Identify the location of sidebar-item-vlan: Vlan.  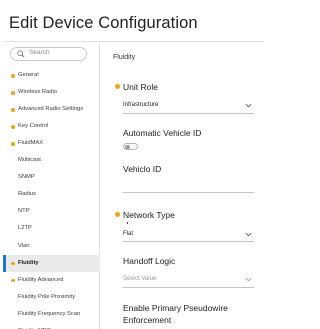
(51, 246).